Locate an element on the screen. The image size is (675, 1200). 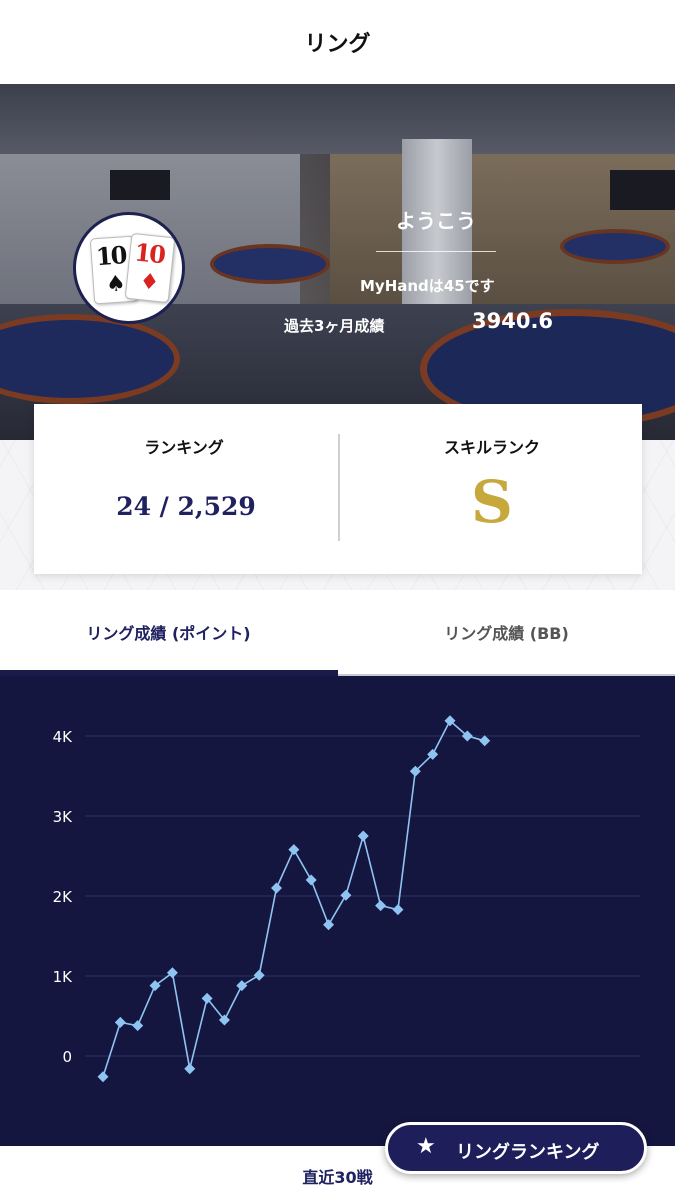
page-title: リング is located at coordinates (337, 44).